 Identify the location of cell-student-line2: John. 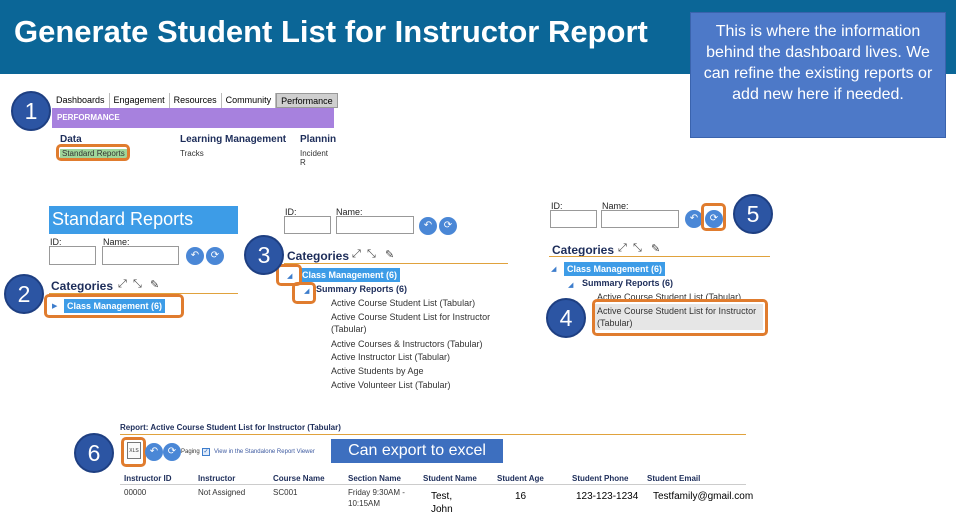
(442, 509).